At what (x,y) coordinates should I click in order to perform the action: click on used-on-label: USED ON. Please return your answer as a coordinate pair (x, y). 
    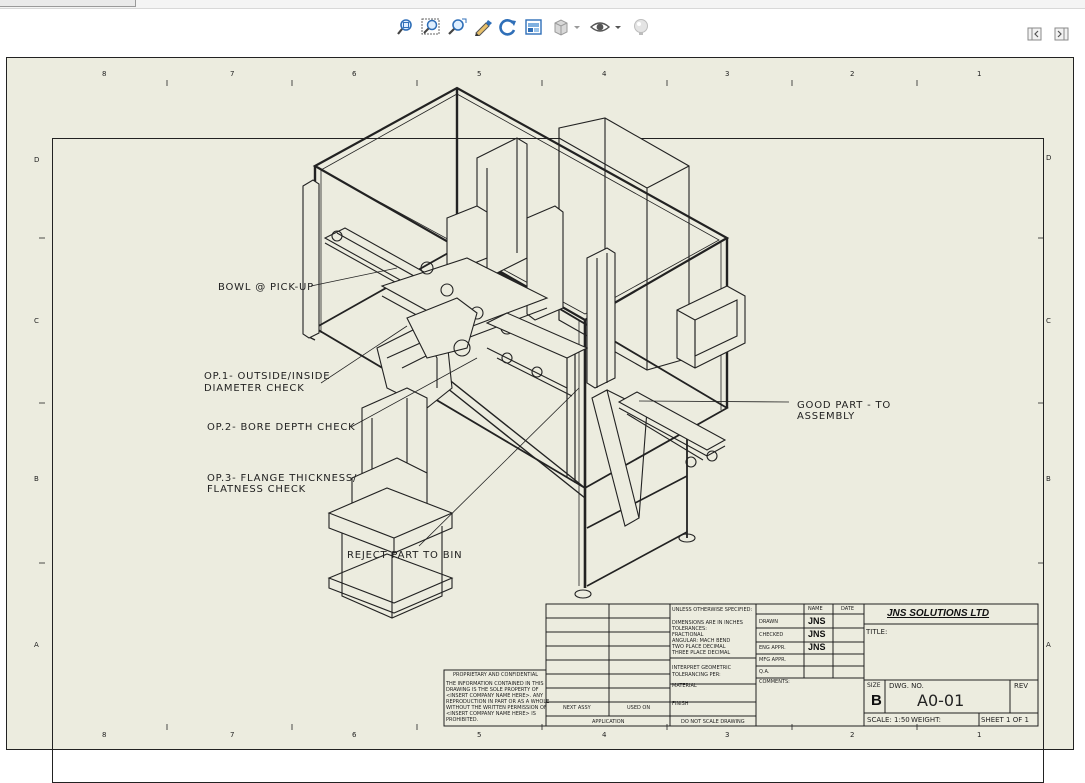
    Looking at the image, I should click on (639, 708).